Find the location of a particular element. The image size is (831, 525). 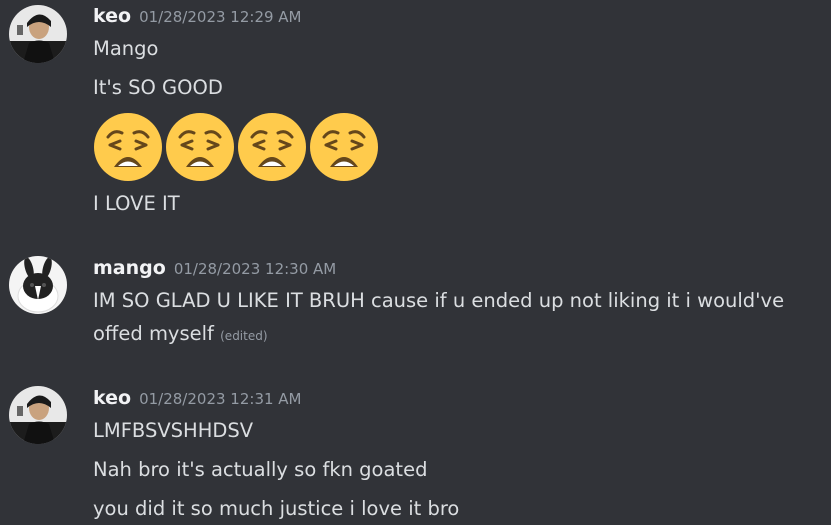

username: mango is located at coordinates (129, 268).